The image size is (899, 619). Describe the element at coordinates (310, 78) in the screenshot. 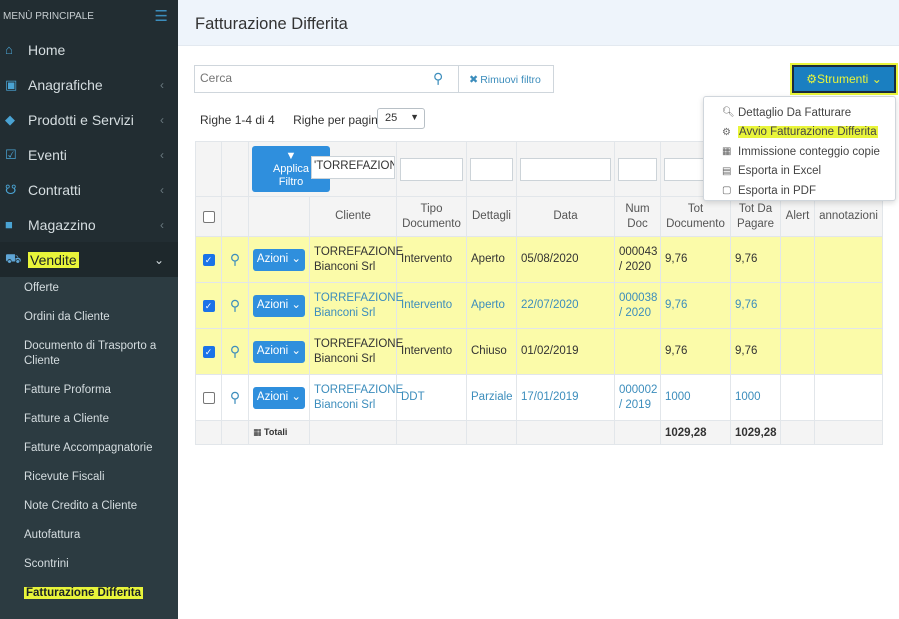

I see `search-input` at that location.